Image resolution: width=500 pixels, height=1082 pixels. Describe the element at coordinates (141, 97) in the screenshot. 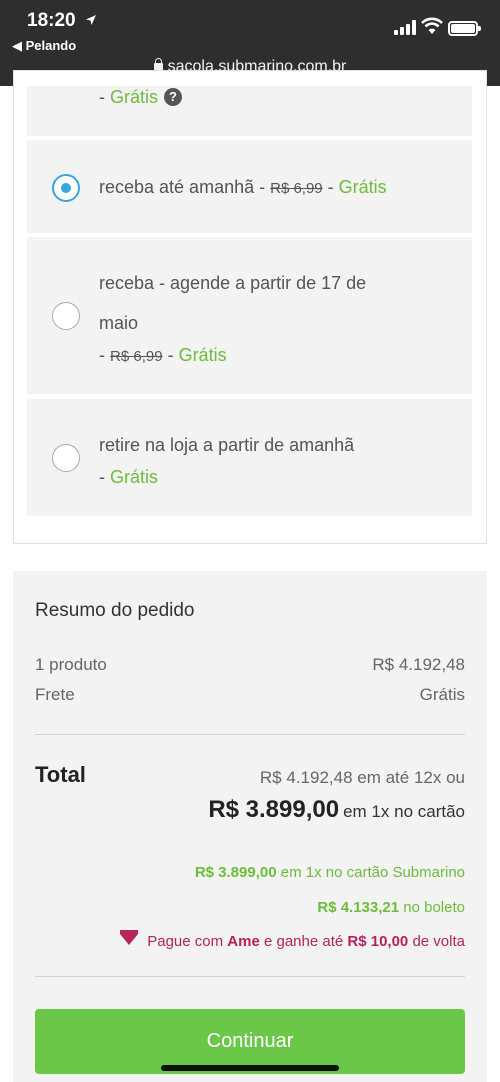

I see `shipping-option-partial-price: - Grátis?` at that location.